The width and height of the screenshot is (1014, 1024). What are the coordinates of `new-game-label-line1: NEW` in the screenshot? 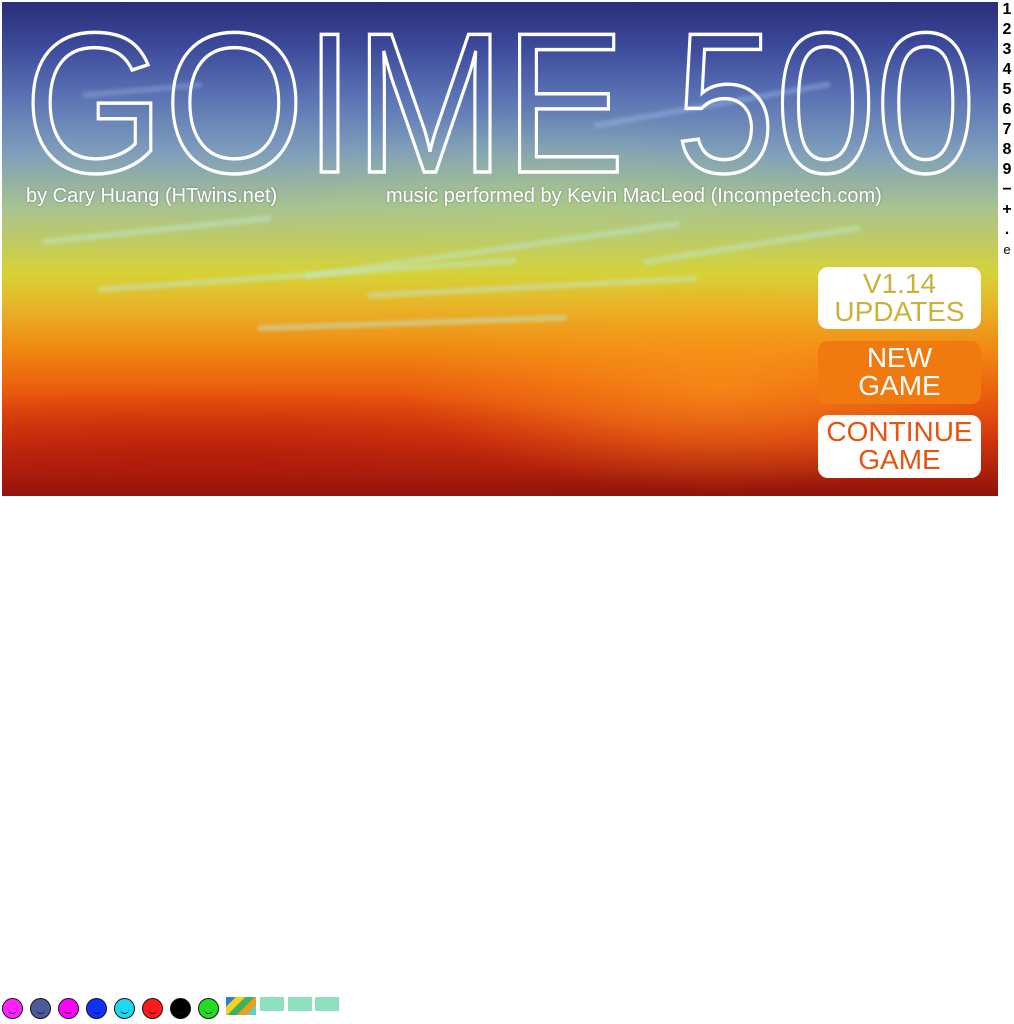 It's located at (899, 357).